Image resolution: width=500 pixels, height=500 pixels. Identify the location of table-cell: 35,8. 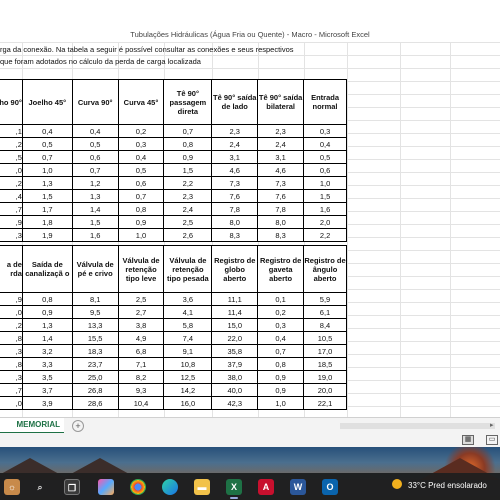
(235, 351).